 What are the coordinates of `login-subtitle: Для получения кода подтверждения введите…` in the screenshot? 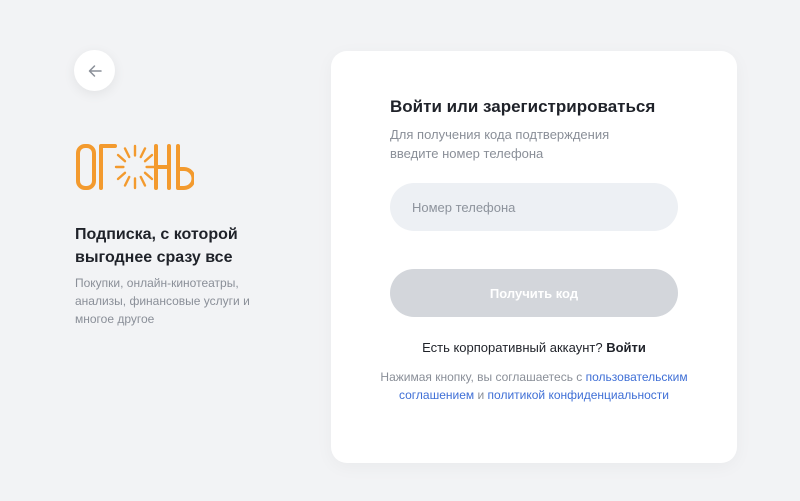 It's located at (500, 144).